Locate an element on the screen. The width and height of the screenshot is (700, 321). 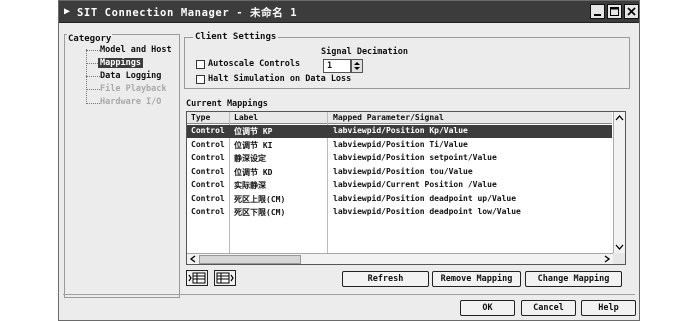
close-icon is located at coordinates (631, 11).